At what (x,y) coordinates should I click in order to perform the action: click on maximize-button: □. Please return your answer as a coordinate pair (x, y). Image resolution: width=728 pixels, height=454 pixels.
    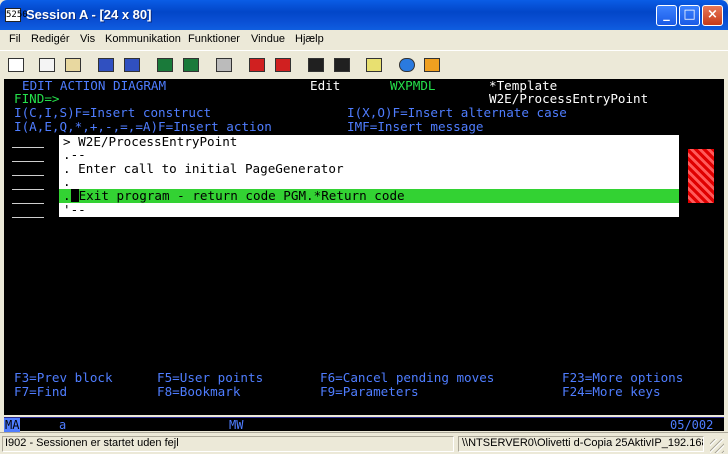
    Looking at the image, I should click on (689, 15).